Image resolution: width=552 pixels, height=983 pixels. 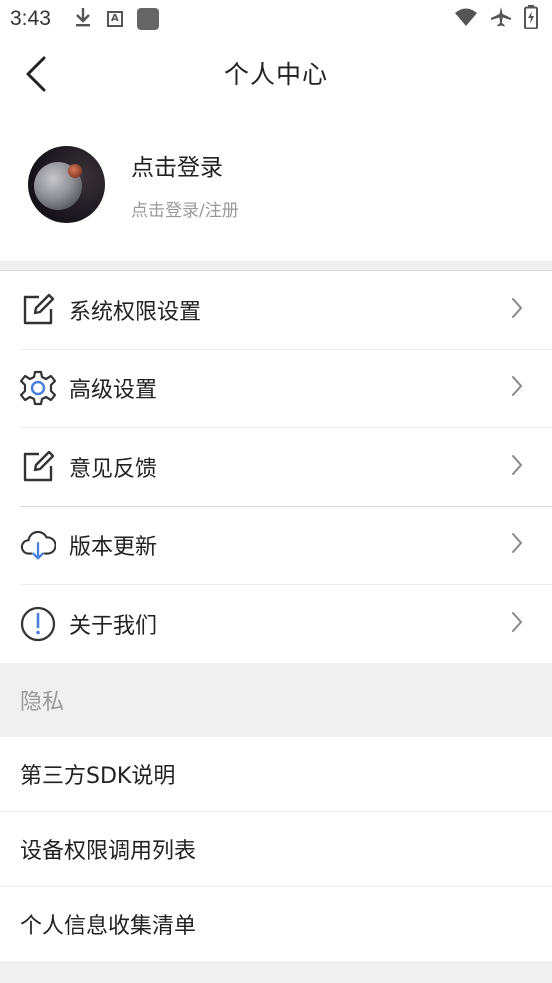 What do you see at coordinates (38, 388) in the screenshot?
I see `gear-icon` at bounding box center [38, 388].